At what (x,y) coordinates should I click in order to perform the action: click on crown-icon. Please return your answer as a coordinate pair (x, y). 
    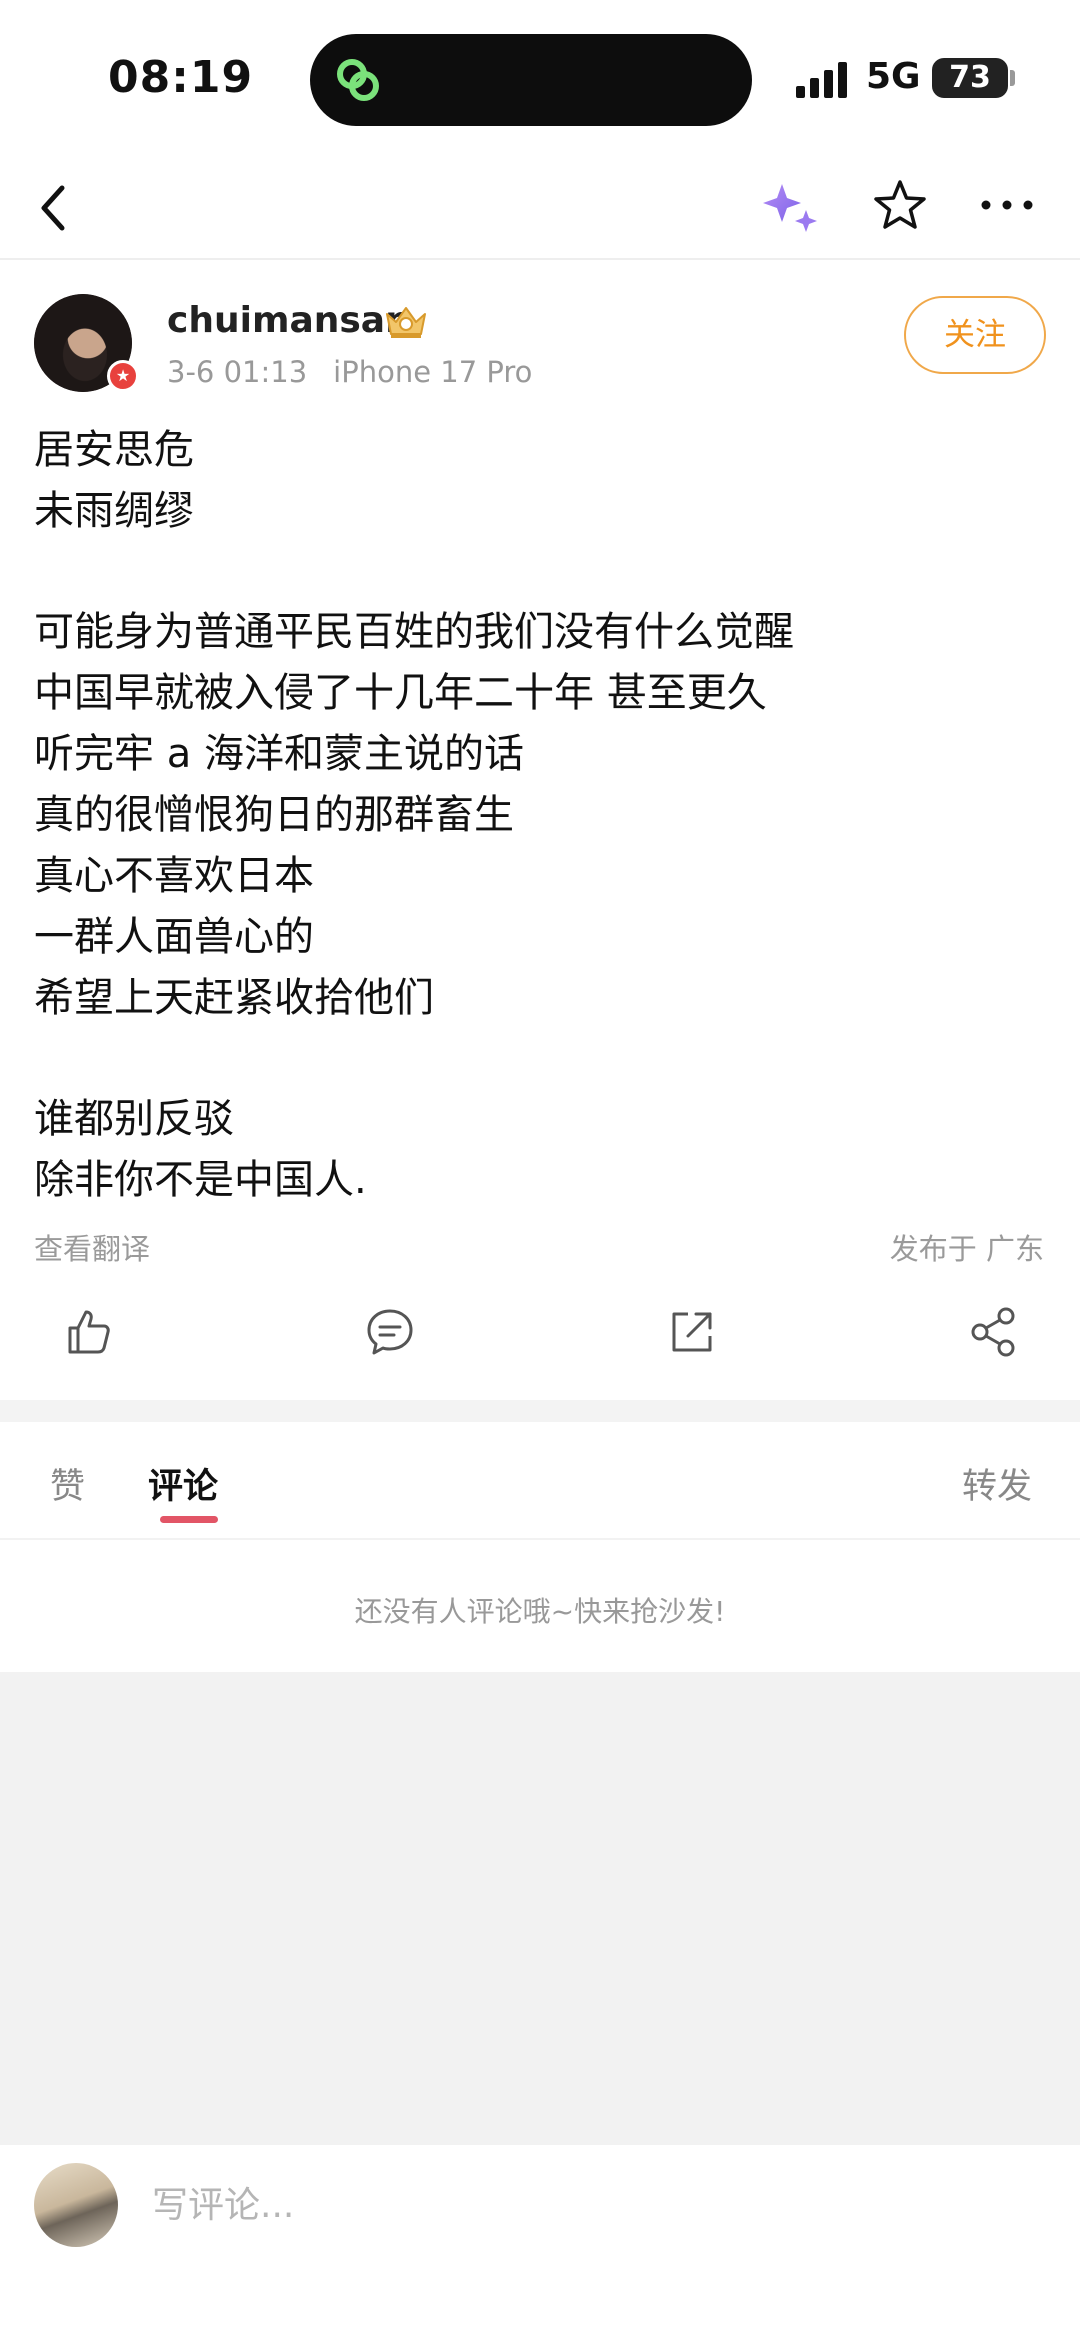
    Looking at the image, I should click on (406, 322).